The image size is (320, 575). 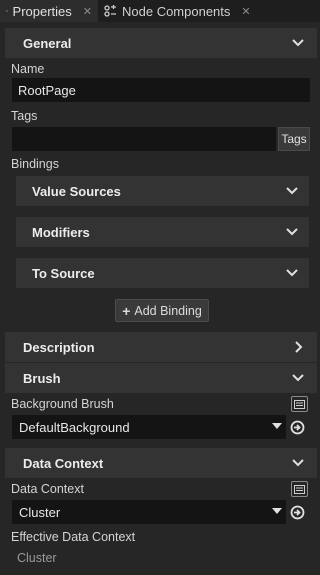 I want to click on tab-node-components-label: Node Components, so click(x=176, y=11).